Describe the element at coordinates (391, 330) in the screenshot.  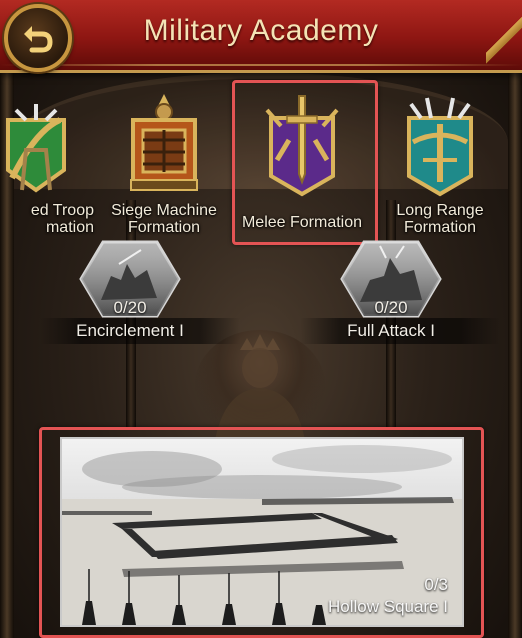
I see `skill-name: Full Attack I` at that location.